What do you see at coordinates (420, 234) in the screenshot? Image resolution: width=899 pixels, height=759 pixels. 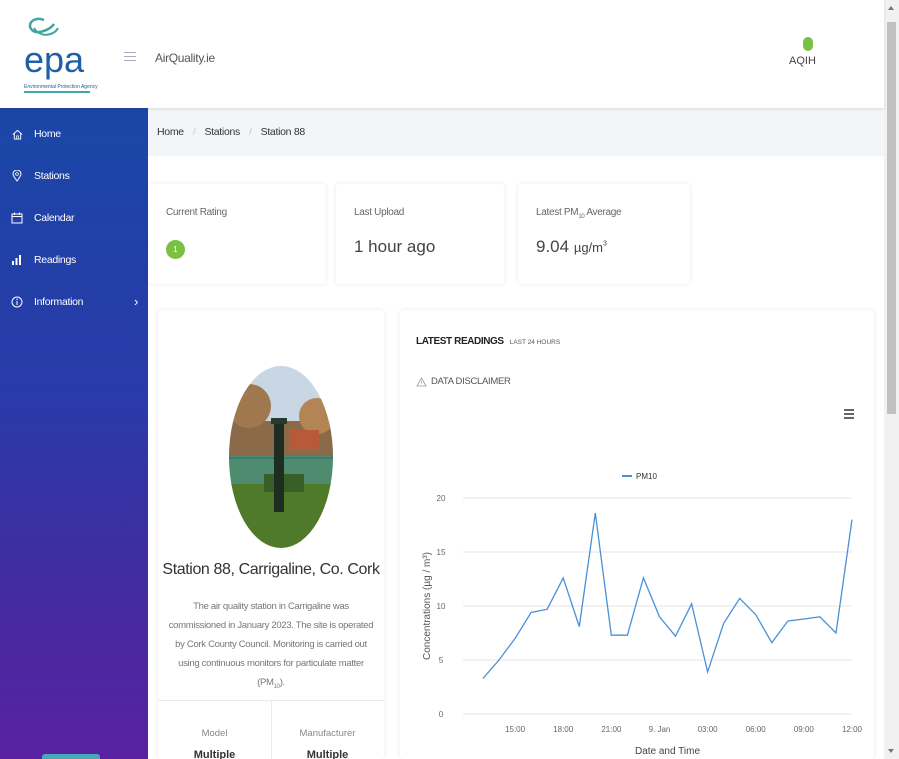 I see `last-upload-card: Last Upload 1 hour ago` at bounding box center [420, 234].